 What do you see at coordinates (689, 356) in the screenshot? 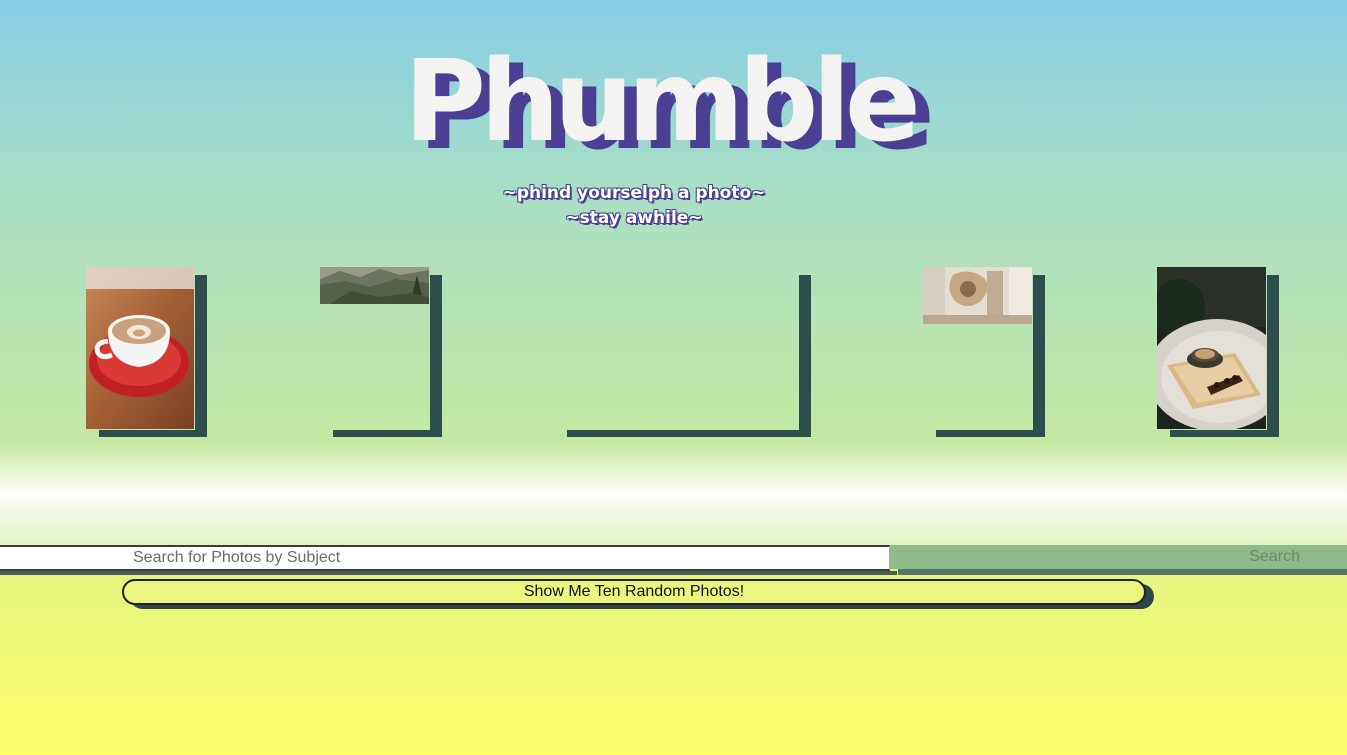
I see `photo-shadow` at bounding box center [689, 356].